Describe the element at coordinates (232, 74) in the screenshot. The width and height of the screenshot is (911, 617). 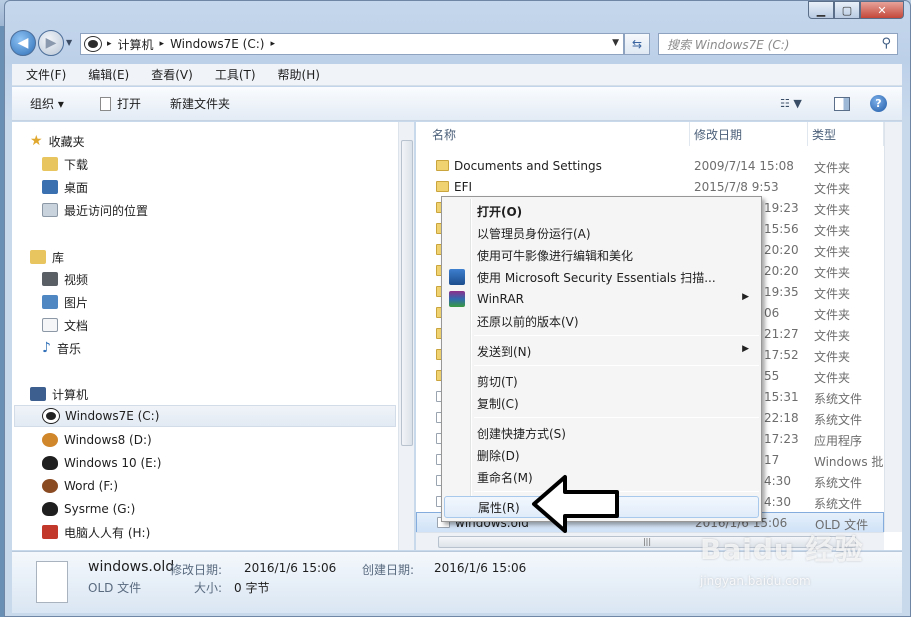
I see `menu-tools: 工具(T)` at that location.